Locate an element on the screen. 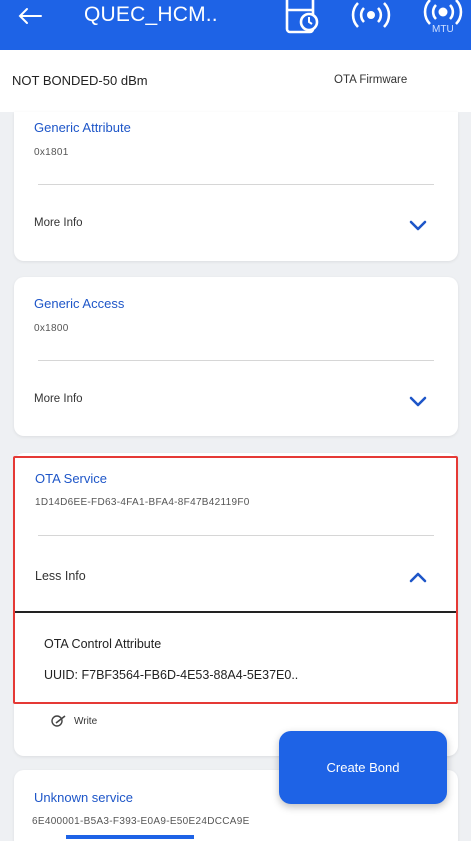  device-title: QUEC_HCM.. is located at coordinates (151, 14).